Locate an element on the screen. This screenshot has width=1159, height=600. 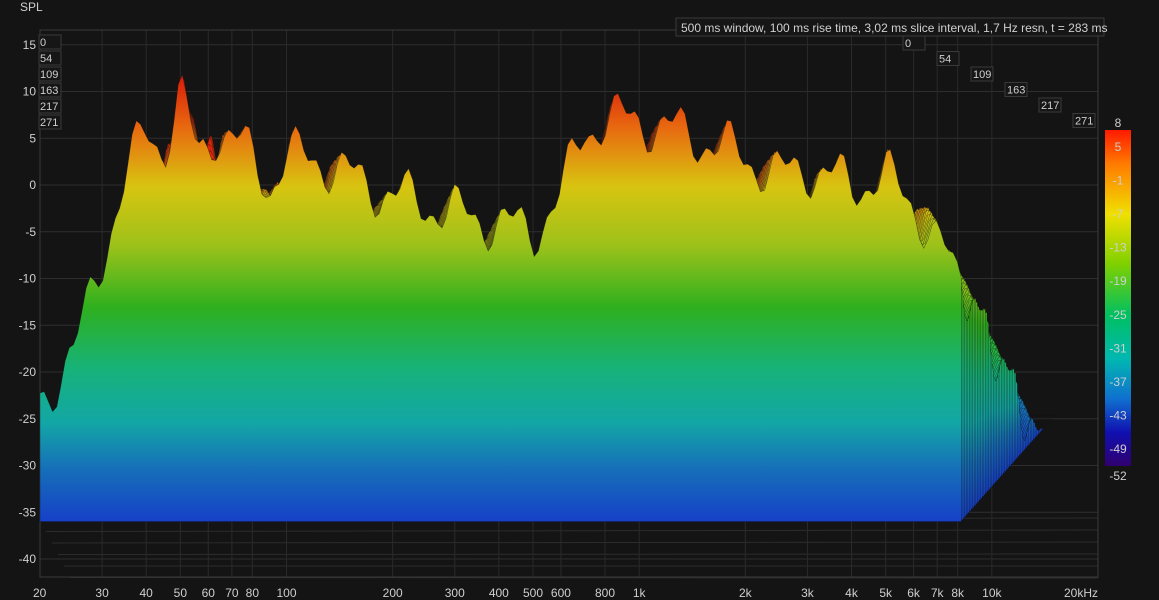
x-tick-label: 4k is located at coordinates (852, 593).